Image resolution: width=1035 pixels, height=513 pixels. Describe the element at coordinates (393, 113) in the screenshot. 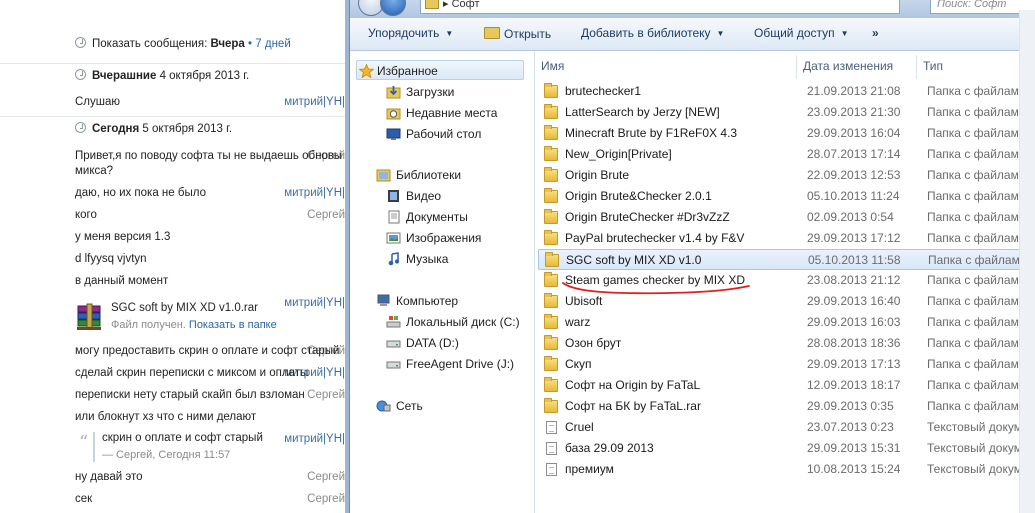

I see `recent-places-icon` at that location.